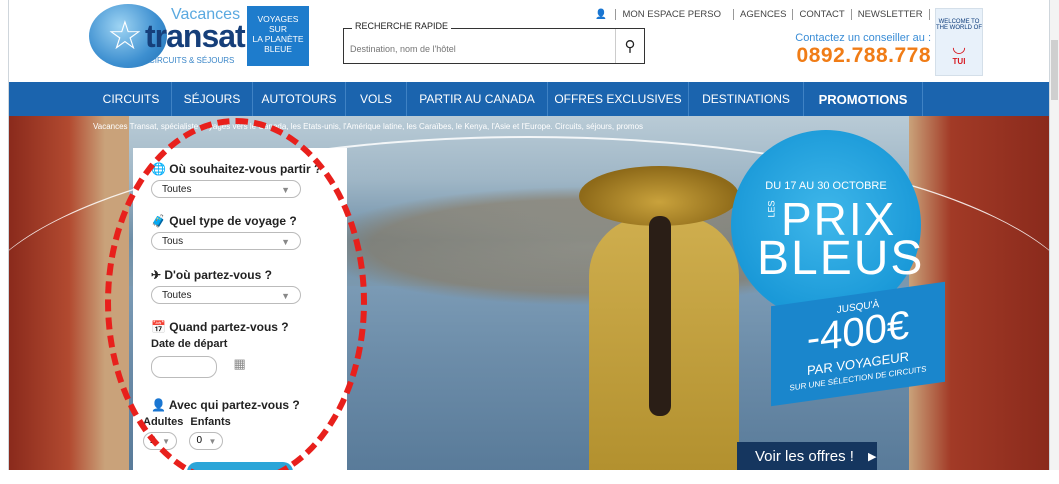  Describe the element at coordinates (745, 99) in the screenshot. I see `nav-item-destinations: DESTINATIONS` at that location.